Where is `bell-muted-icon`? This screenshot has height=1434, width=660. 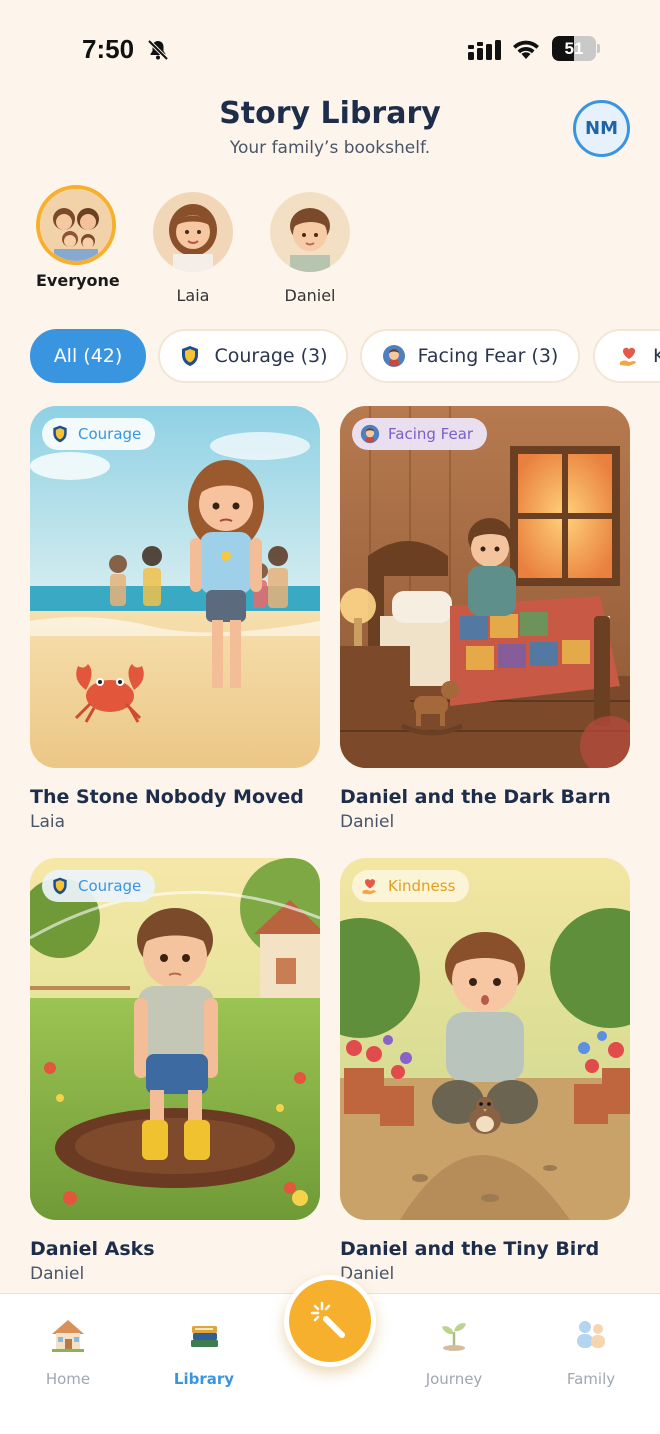 bell-muted-icon is located at coordinates (158, 50).